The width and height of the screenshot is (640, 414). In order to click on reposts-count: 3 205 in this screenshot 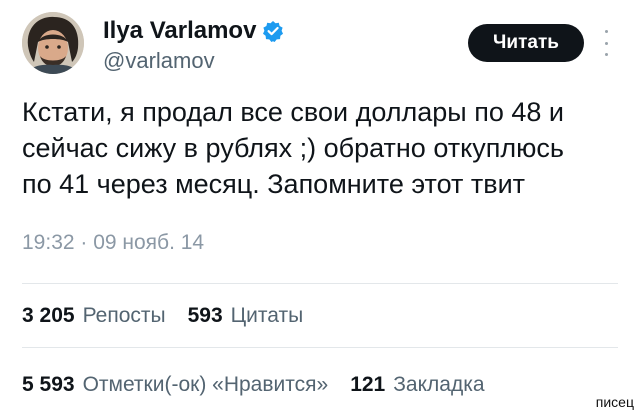, I will do `click(48, 315)`.